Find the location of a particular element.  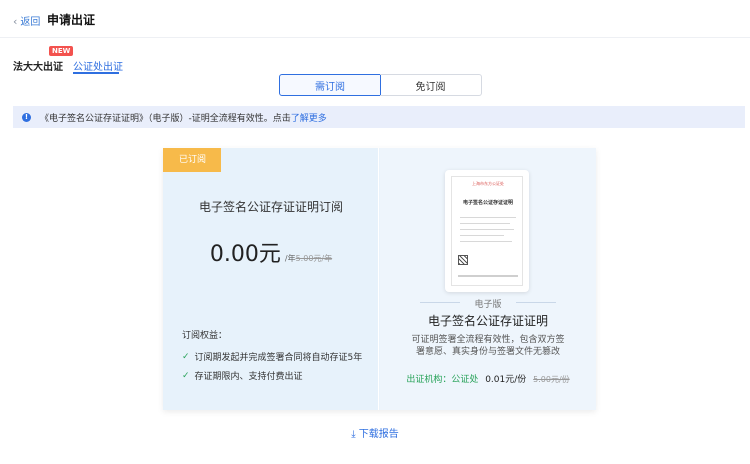

doc-title: 电子签名公证存证证明 is located at coordinates (487, 203).